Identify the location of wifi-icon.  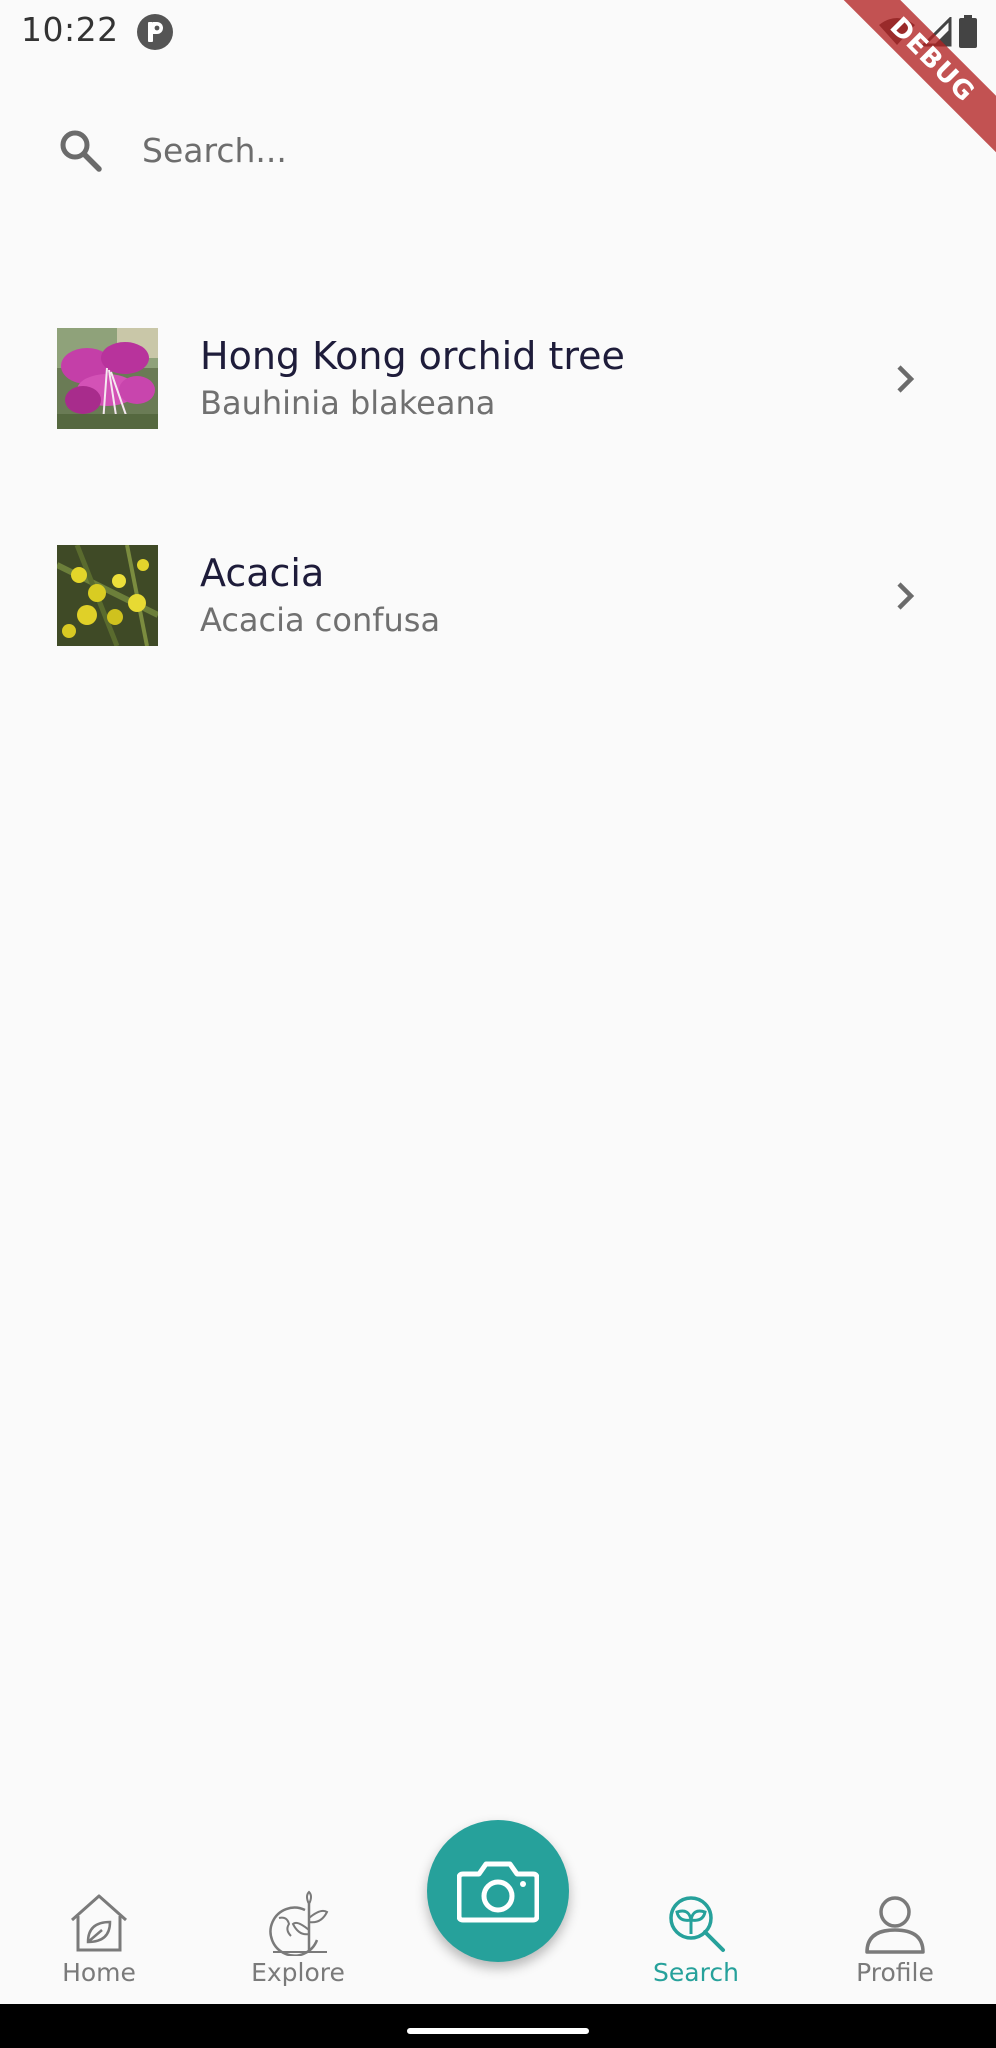
(897, 31).